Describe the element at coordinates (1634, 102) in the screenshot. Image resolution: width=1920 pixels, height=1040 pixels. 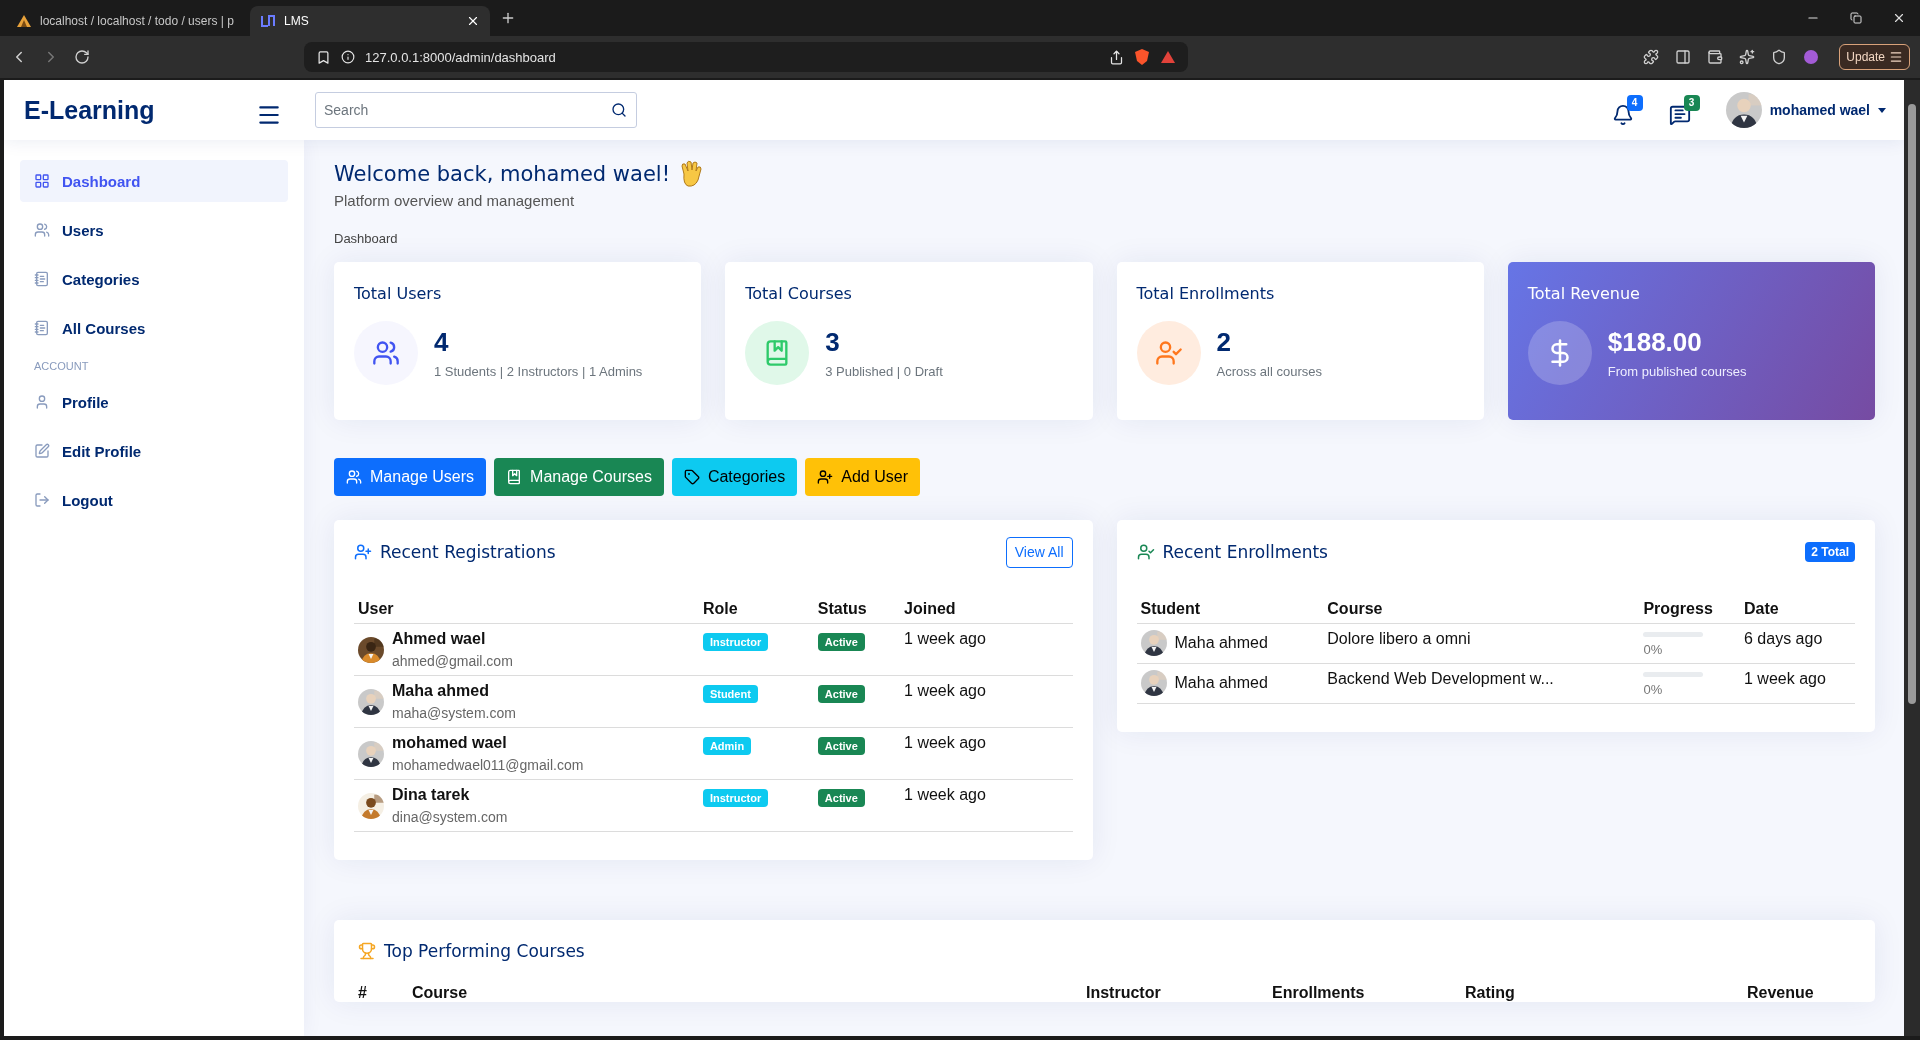
I see `notification-count: 4` at that location.